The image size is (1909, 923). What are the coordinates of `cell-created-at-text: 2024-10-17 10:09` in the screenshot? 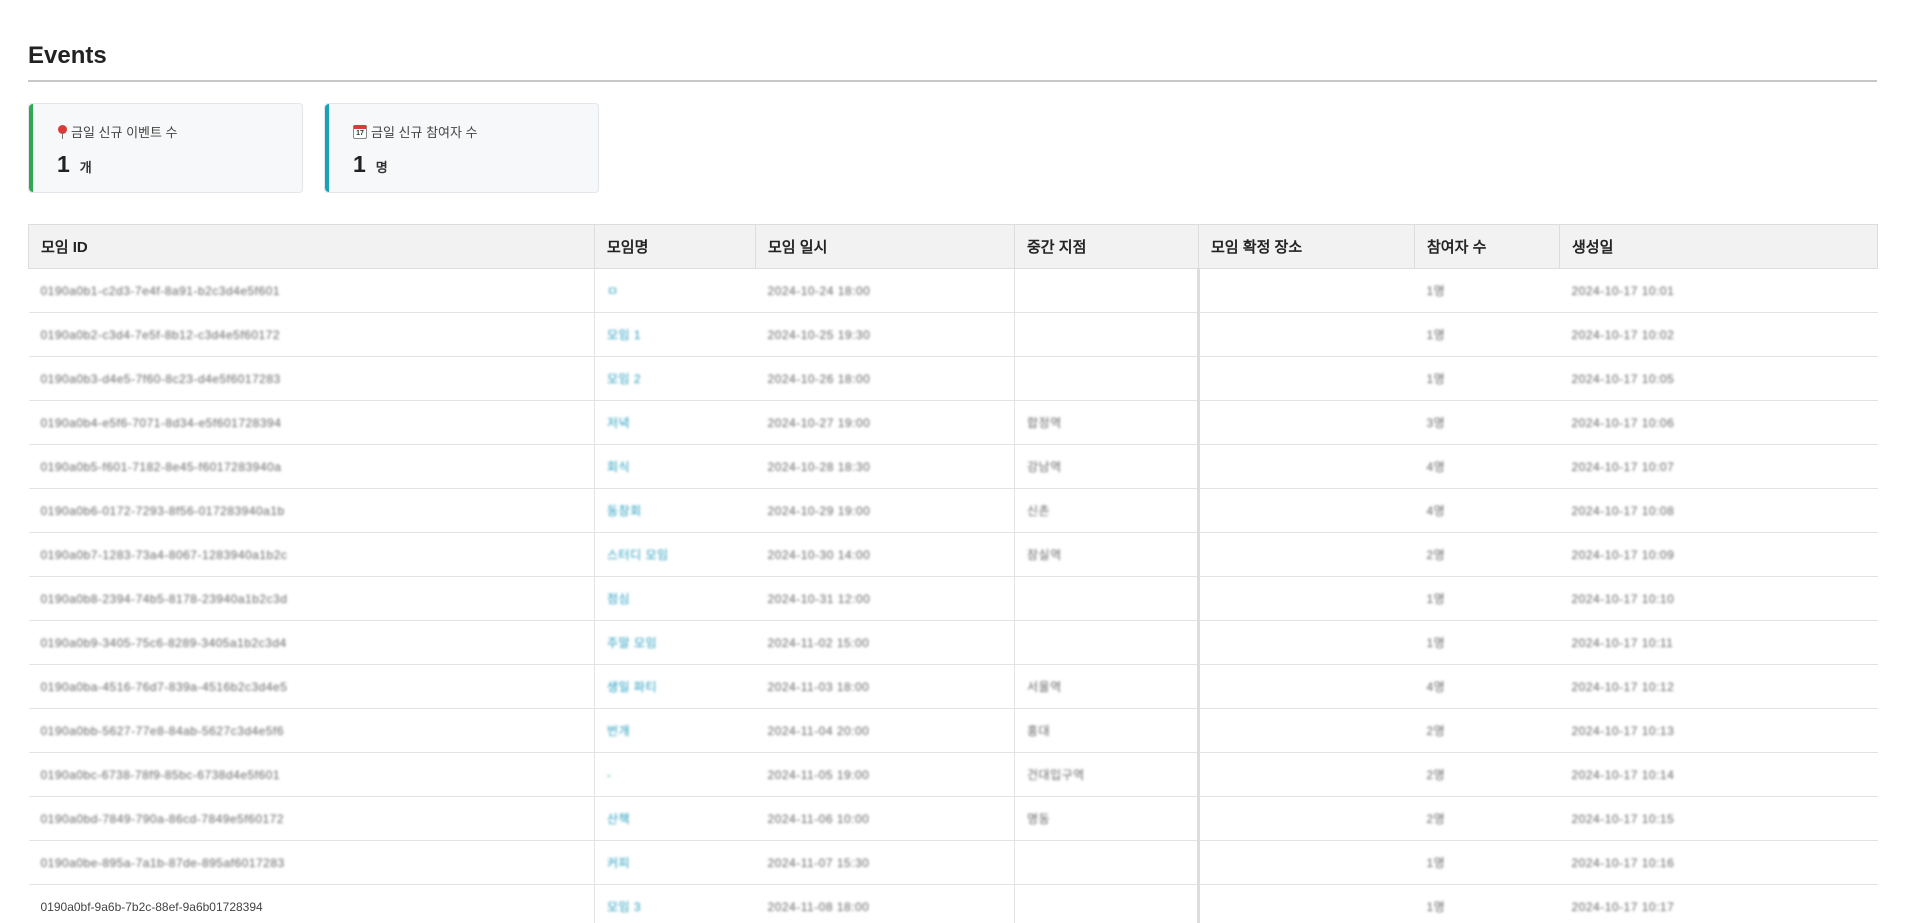 It's located at (1623, 554).